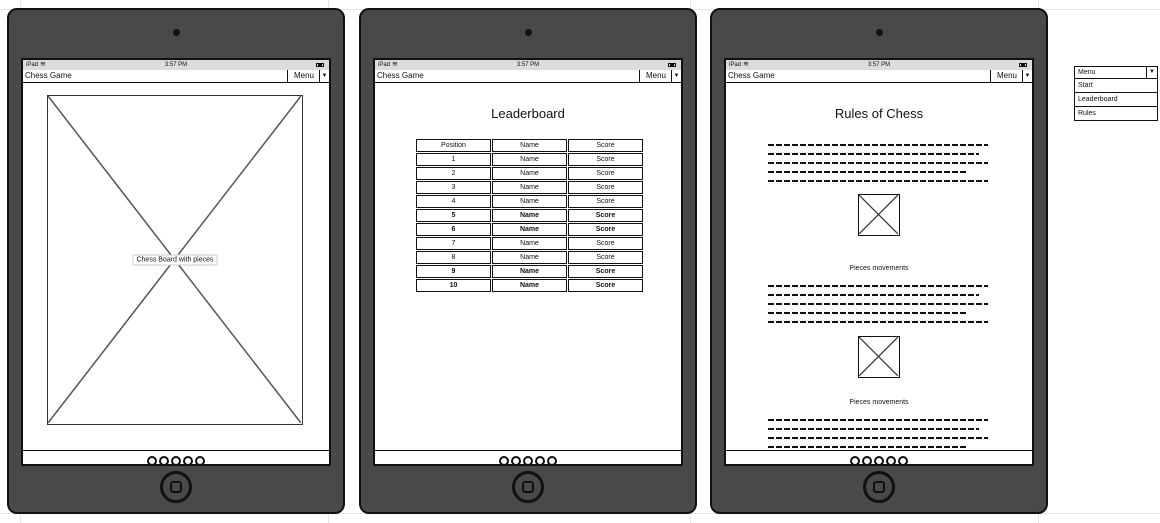 Image resolution: width=1160 pixels, height=523 pixels. What do you see at coordinates (453, 201) in the screenshot?
I see `position-cell: 4` at bounding box center [453, 201].